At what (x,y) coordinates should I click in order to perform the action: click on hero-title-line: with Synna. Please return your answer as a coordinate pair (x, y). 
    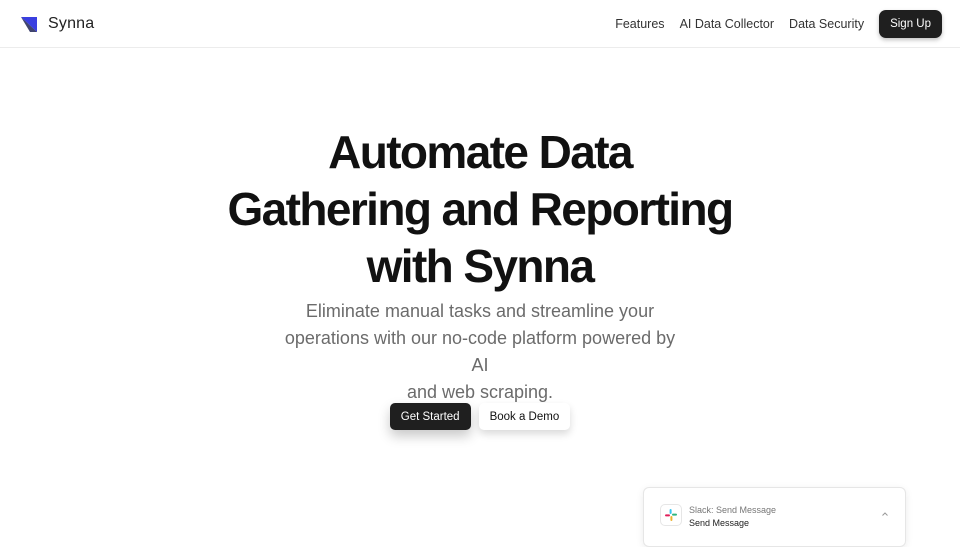
    Looking at the image, I should click on (480, 266).